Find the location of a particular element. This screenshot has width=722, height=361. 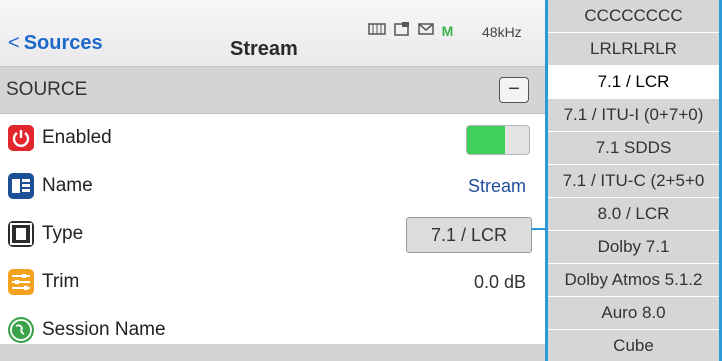

row-enabled: Enabled is located at coordinates (273, 138).